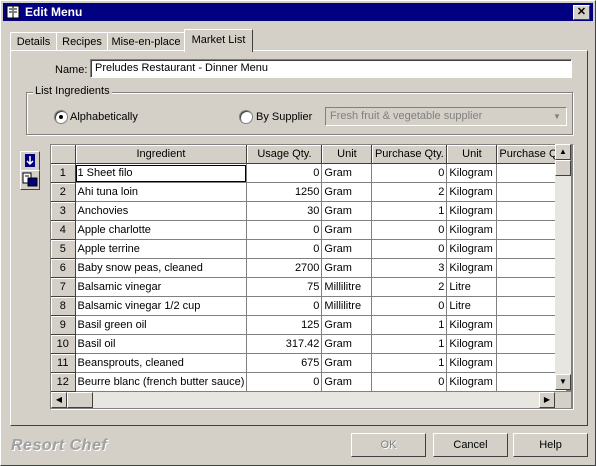 This screenshot has width=596, height=466. I want to click on row-number-cell: 11, so click(63, 363).